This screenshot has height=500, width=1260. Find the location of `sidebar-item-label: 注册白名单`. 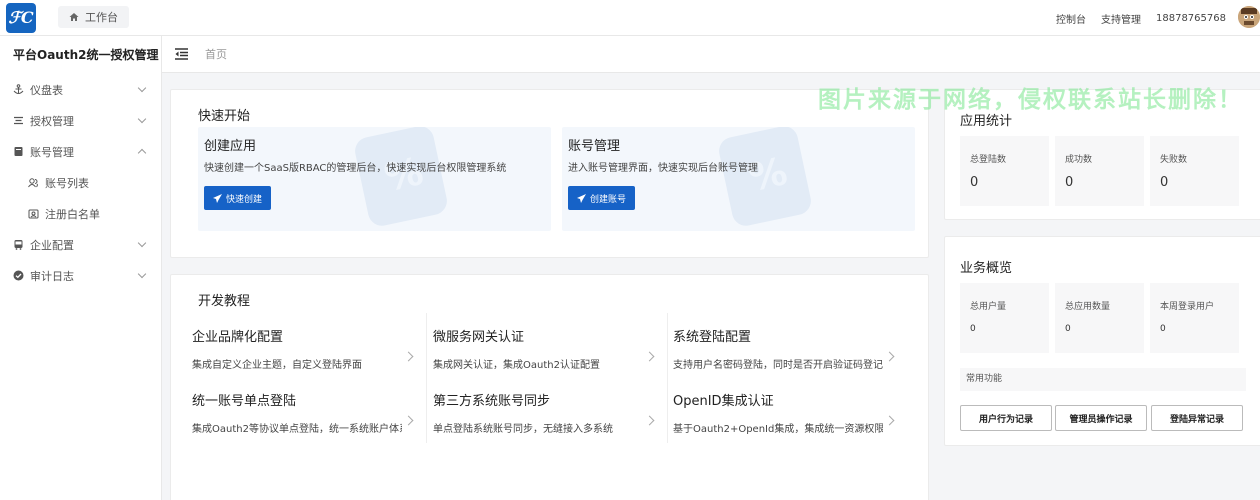

sidebar-item-label: 注册白名单 is located at coordinates (72, 214).